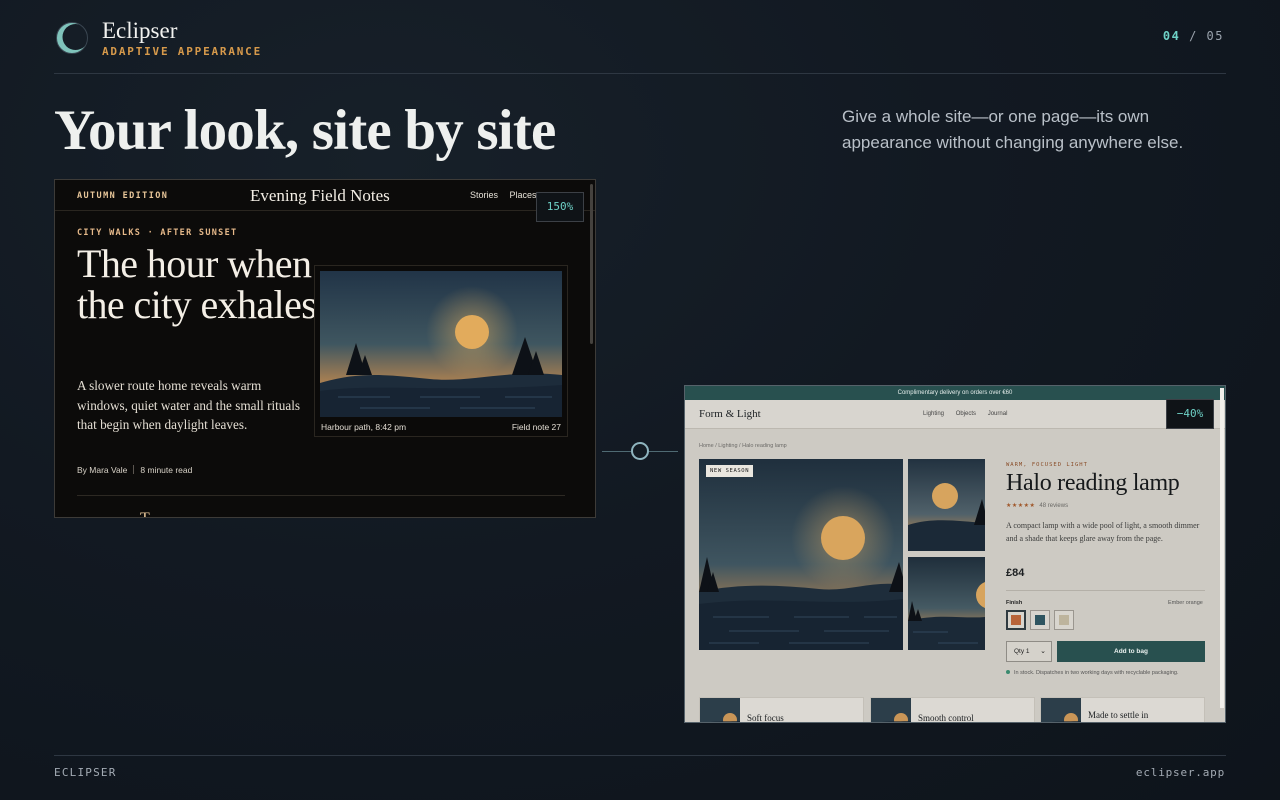 The image size is (1280, 800). I want to click on feature-card: Made to settle in, so click(1122, 709).